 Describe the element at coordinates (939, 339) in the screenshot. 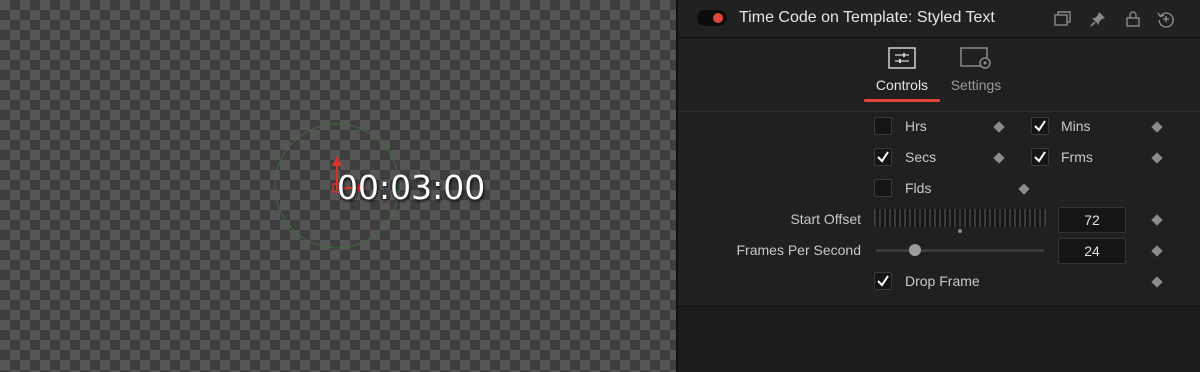

I see `inspector-empty-area` at that location.